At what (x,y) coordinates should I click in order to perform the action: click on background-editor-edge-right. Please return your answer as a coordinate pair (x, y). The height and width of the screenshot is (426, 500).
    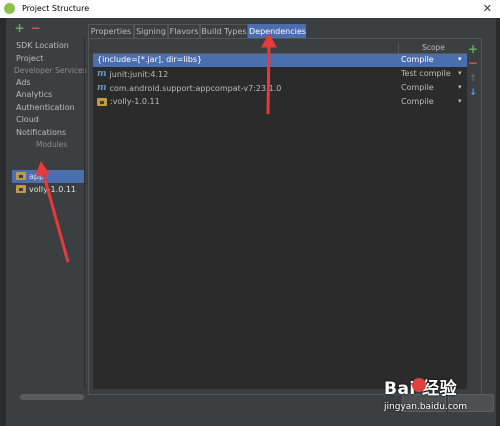
    Looking at the image, I should click on (498, 222).